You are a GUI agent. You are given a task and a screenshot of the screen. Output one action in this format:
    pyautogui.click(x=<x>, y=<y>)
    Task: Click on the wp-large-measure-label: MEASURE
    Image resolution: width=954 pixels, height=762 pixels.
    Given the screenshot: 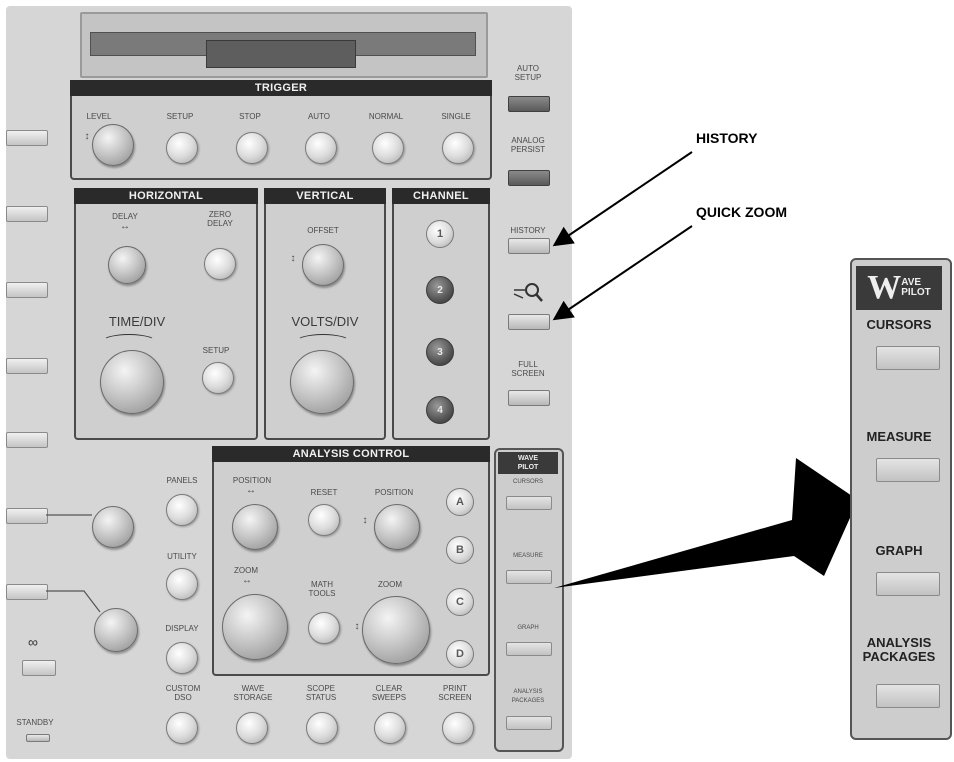 What is the action you would take?
    pyautogui.click(x=899, y=436)
    